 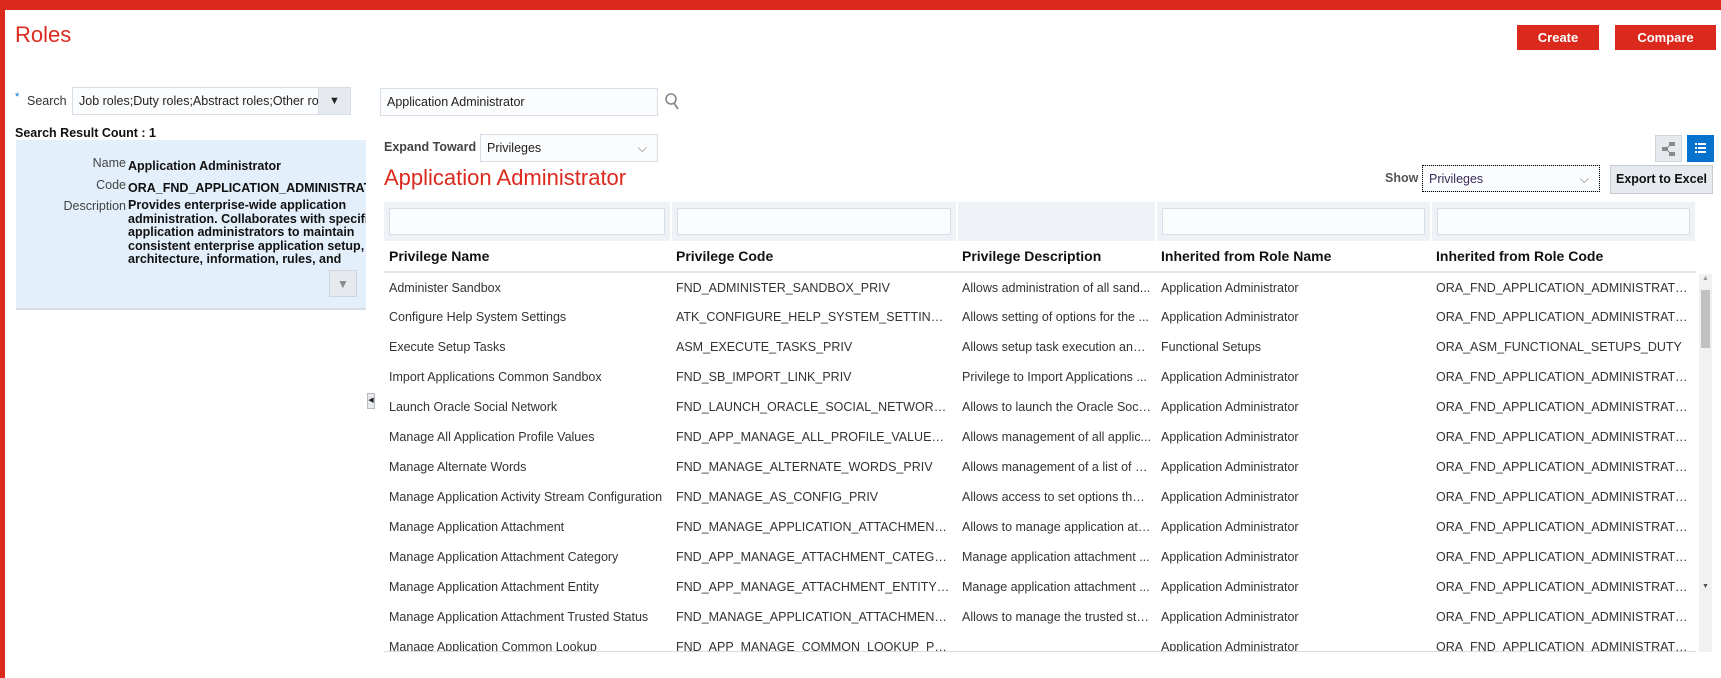 I want to click on collapse-panel-handle: ◀, so click(x=371, y=401).